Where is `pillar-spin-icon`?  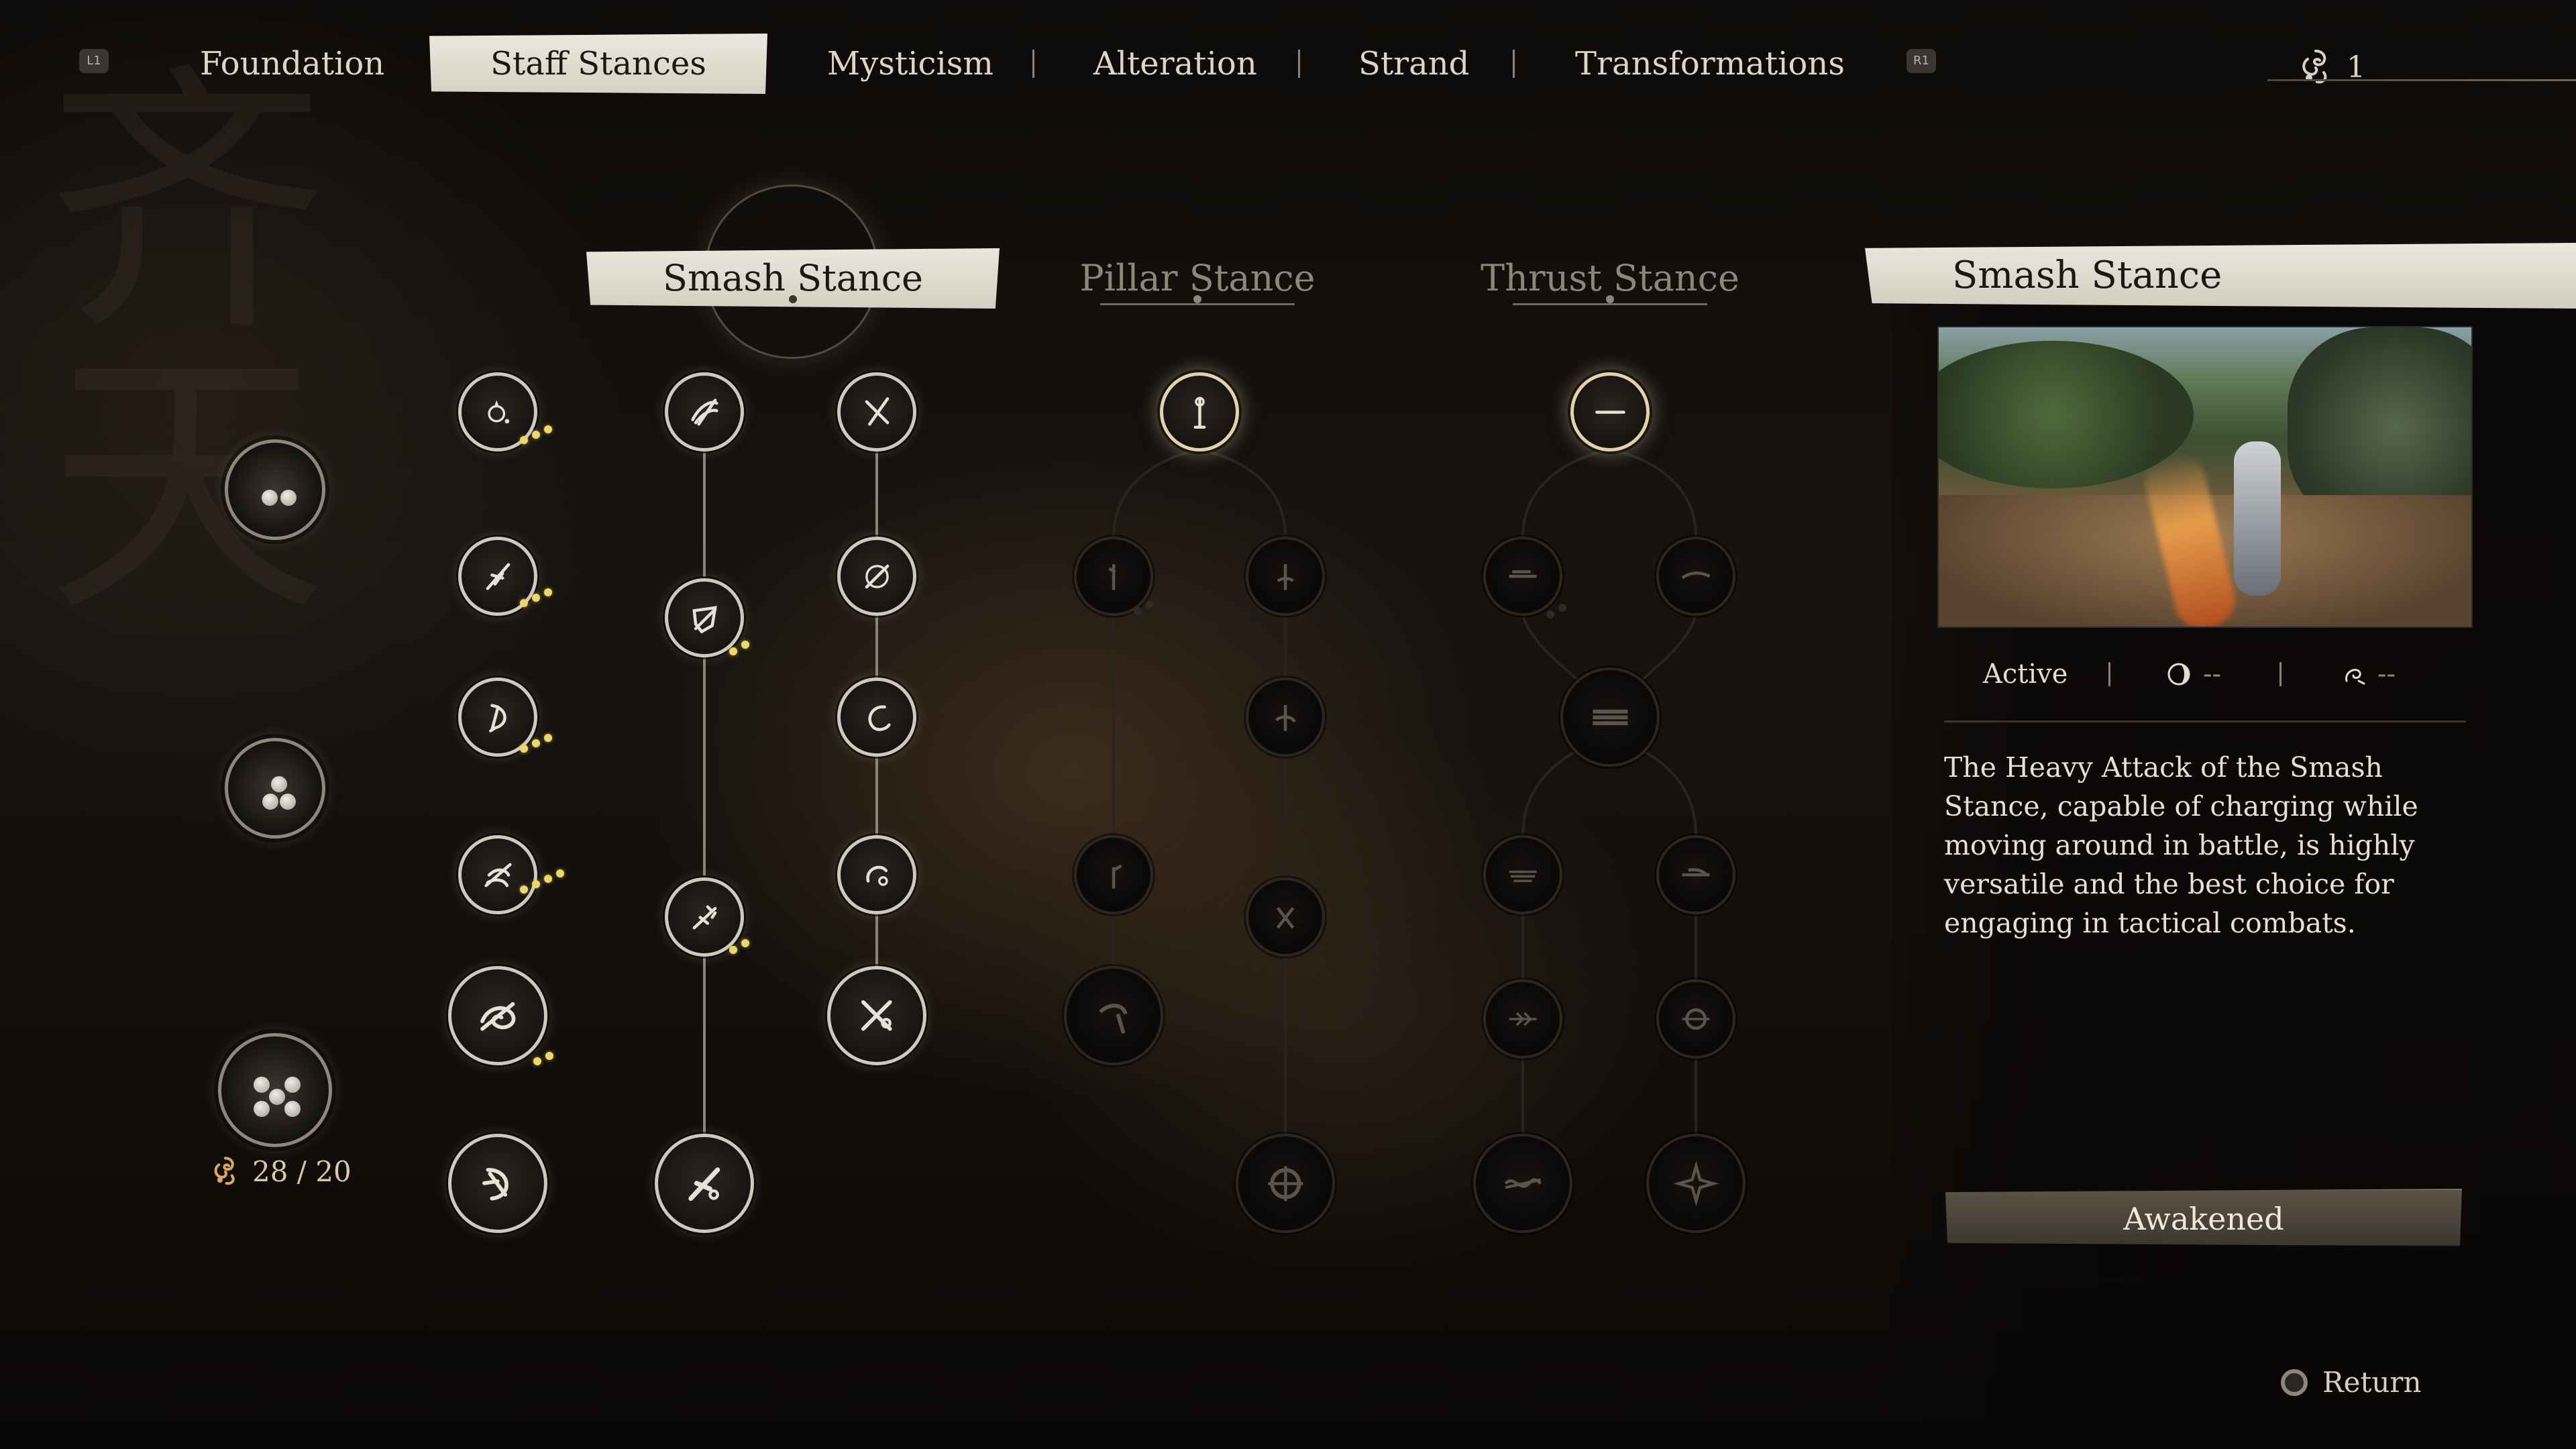 pillar-spin-icon is located at coordinates (1285, 577).